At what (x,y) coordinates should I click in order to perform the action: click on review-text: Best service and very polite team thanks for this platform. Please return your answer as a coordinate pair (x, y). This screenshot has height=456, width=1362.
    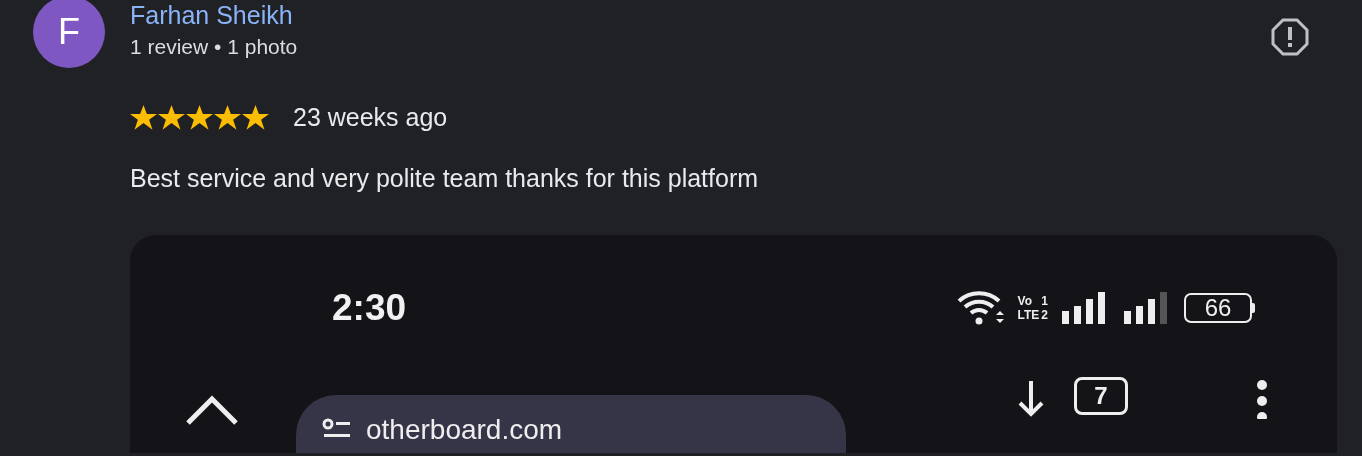
    Looking at the image, I should click on (445, 178).